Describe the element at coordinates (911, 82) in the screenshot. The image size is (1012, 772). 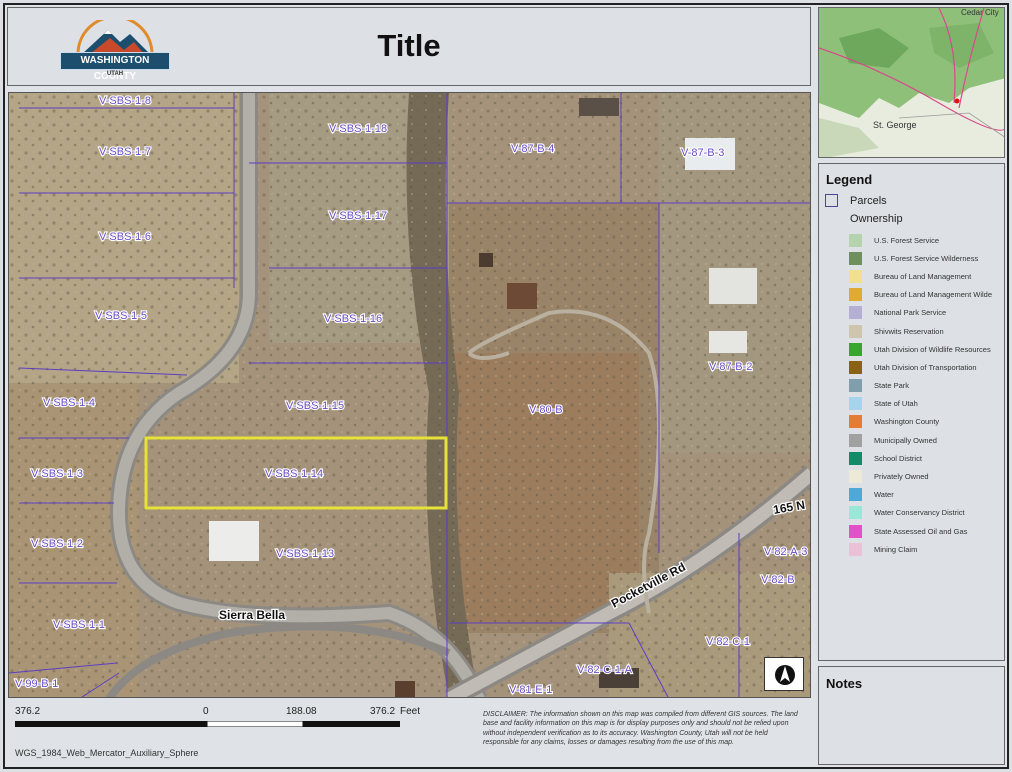
I see `locator-map: Cedar City St. George` at that location.